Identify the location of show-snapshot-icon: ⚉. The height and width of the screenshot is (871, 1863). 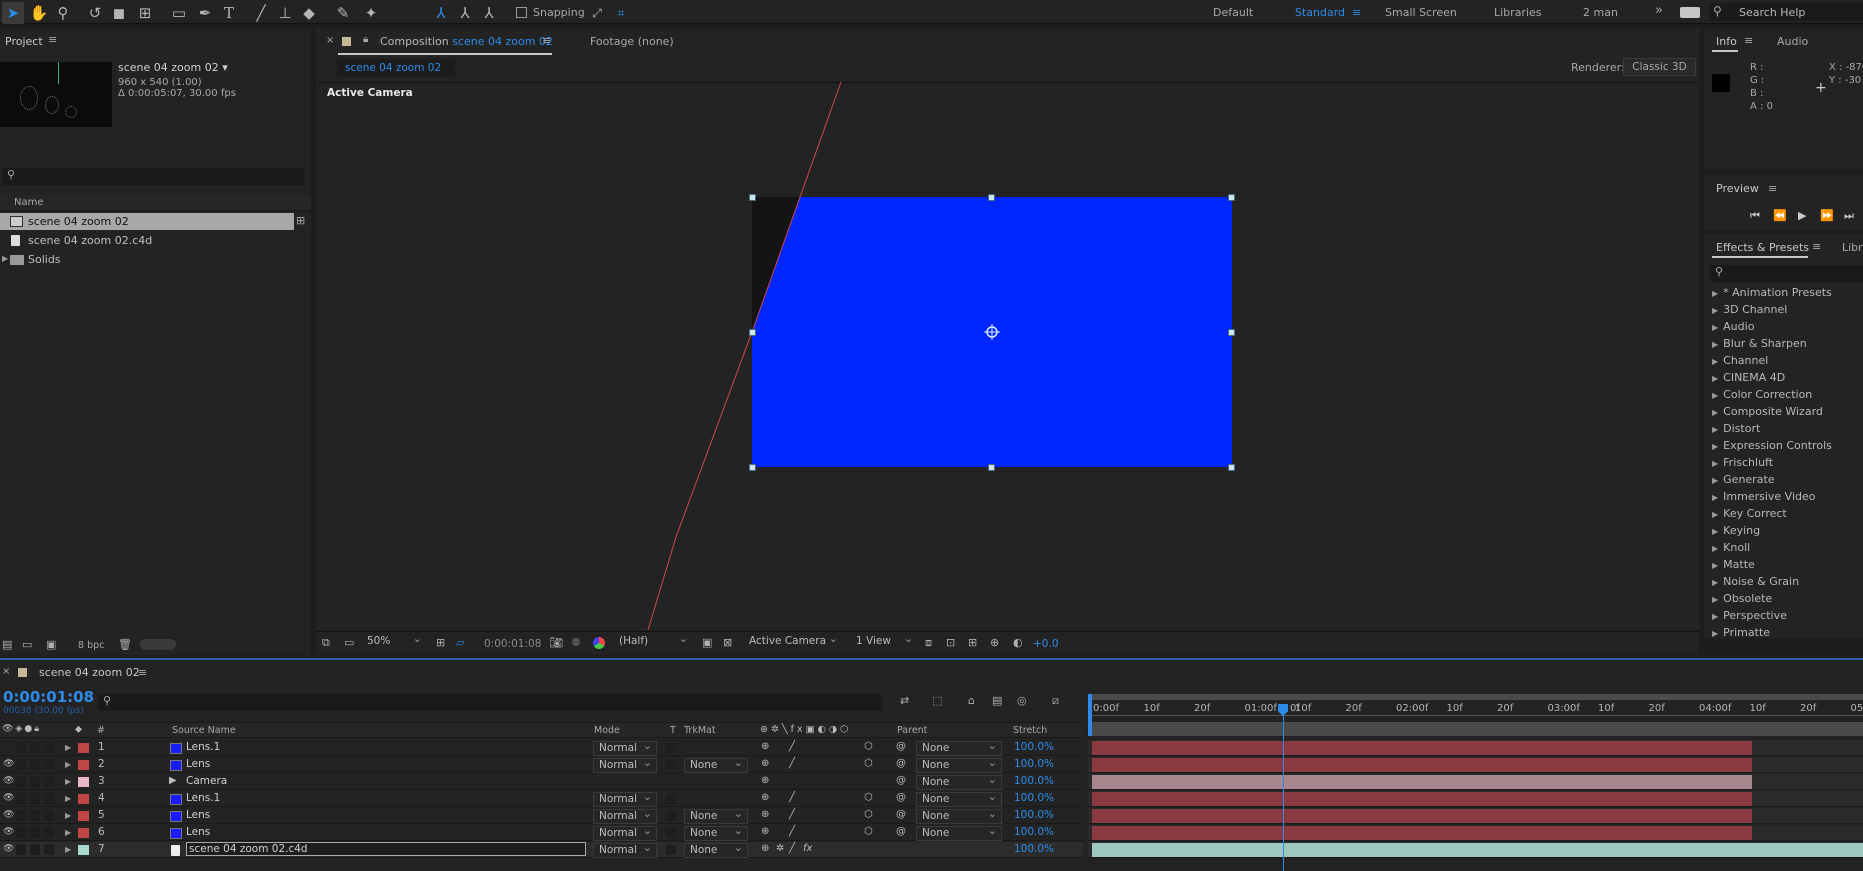
(576, 642).